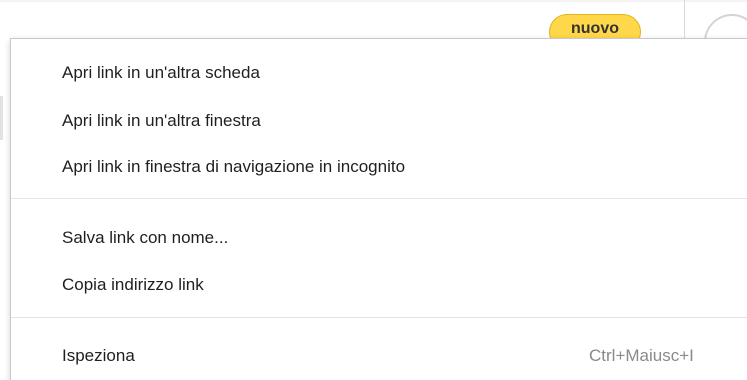 This screenshot has height=380, width=747. Describe the element at coordinates (379, 73) in the screenshot. I see `menu-item-open-link-new-tab: Apri link in un'altra scheda` at that location.